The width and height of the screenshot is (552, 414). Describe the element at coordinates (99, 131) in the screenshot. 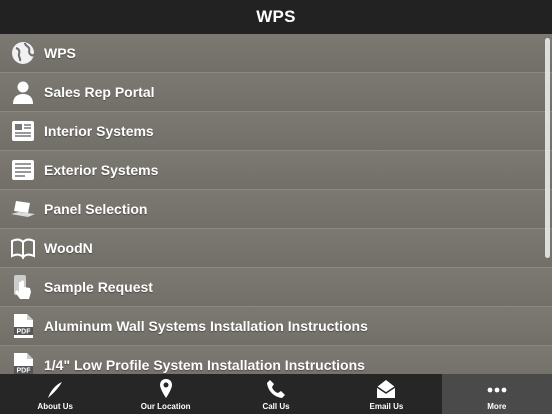

I see `menu-item-label: Interior Systems` at that location.